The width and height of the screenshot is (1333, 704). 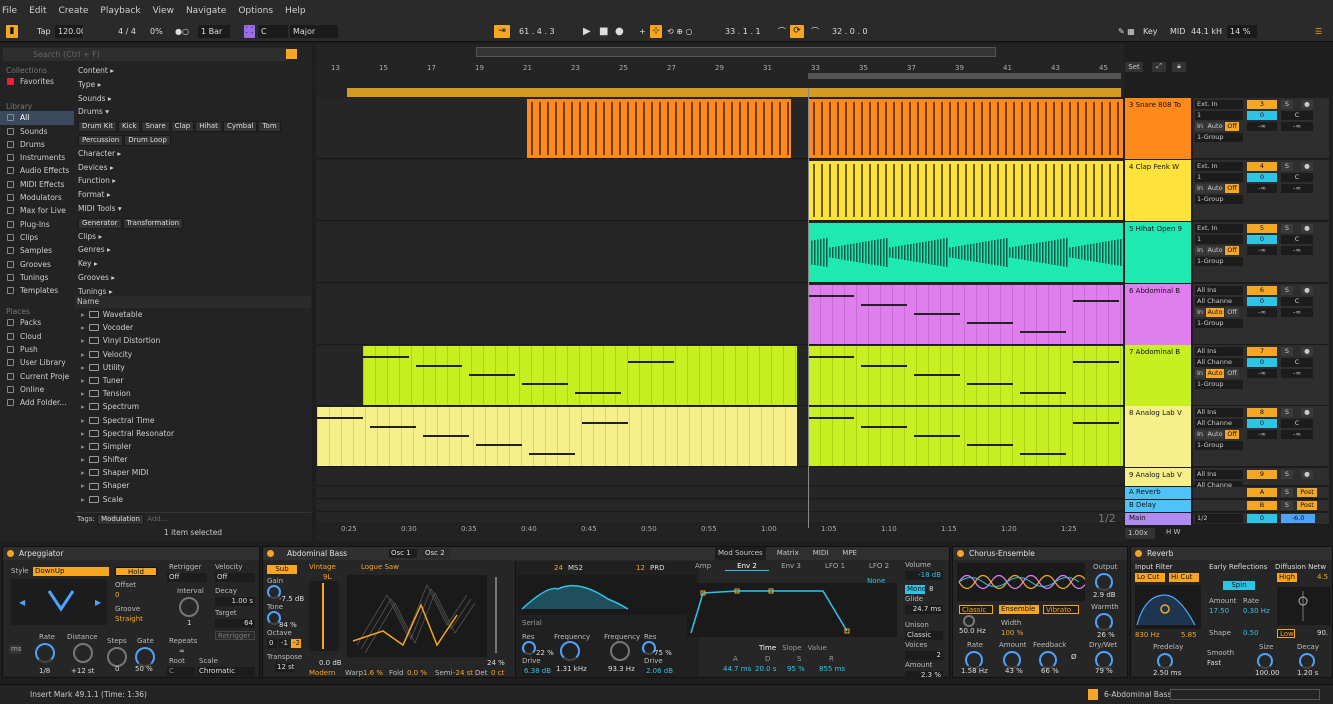 What do you see at coordinates (1256, 611) in the screenshot?
I see `er-rate-value: 0.30 Hz` at bounding box center [1256, 611].